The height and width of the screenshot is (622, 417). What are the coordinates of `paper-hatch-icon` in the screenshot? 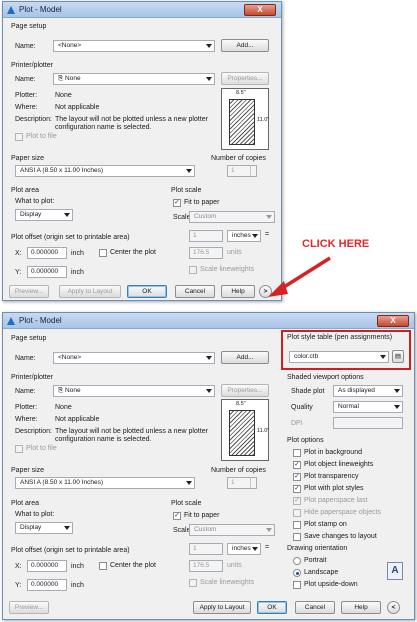 It's located at (242, 433).